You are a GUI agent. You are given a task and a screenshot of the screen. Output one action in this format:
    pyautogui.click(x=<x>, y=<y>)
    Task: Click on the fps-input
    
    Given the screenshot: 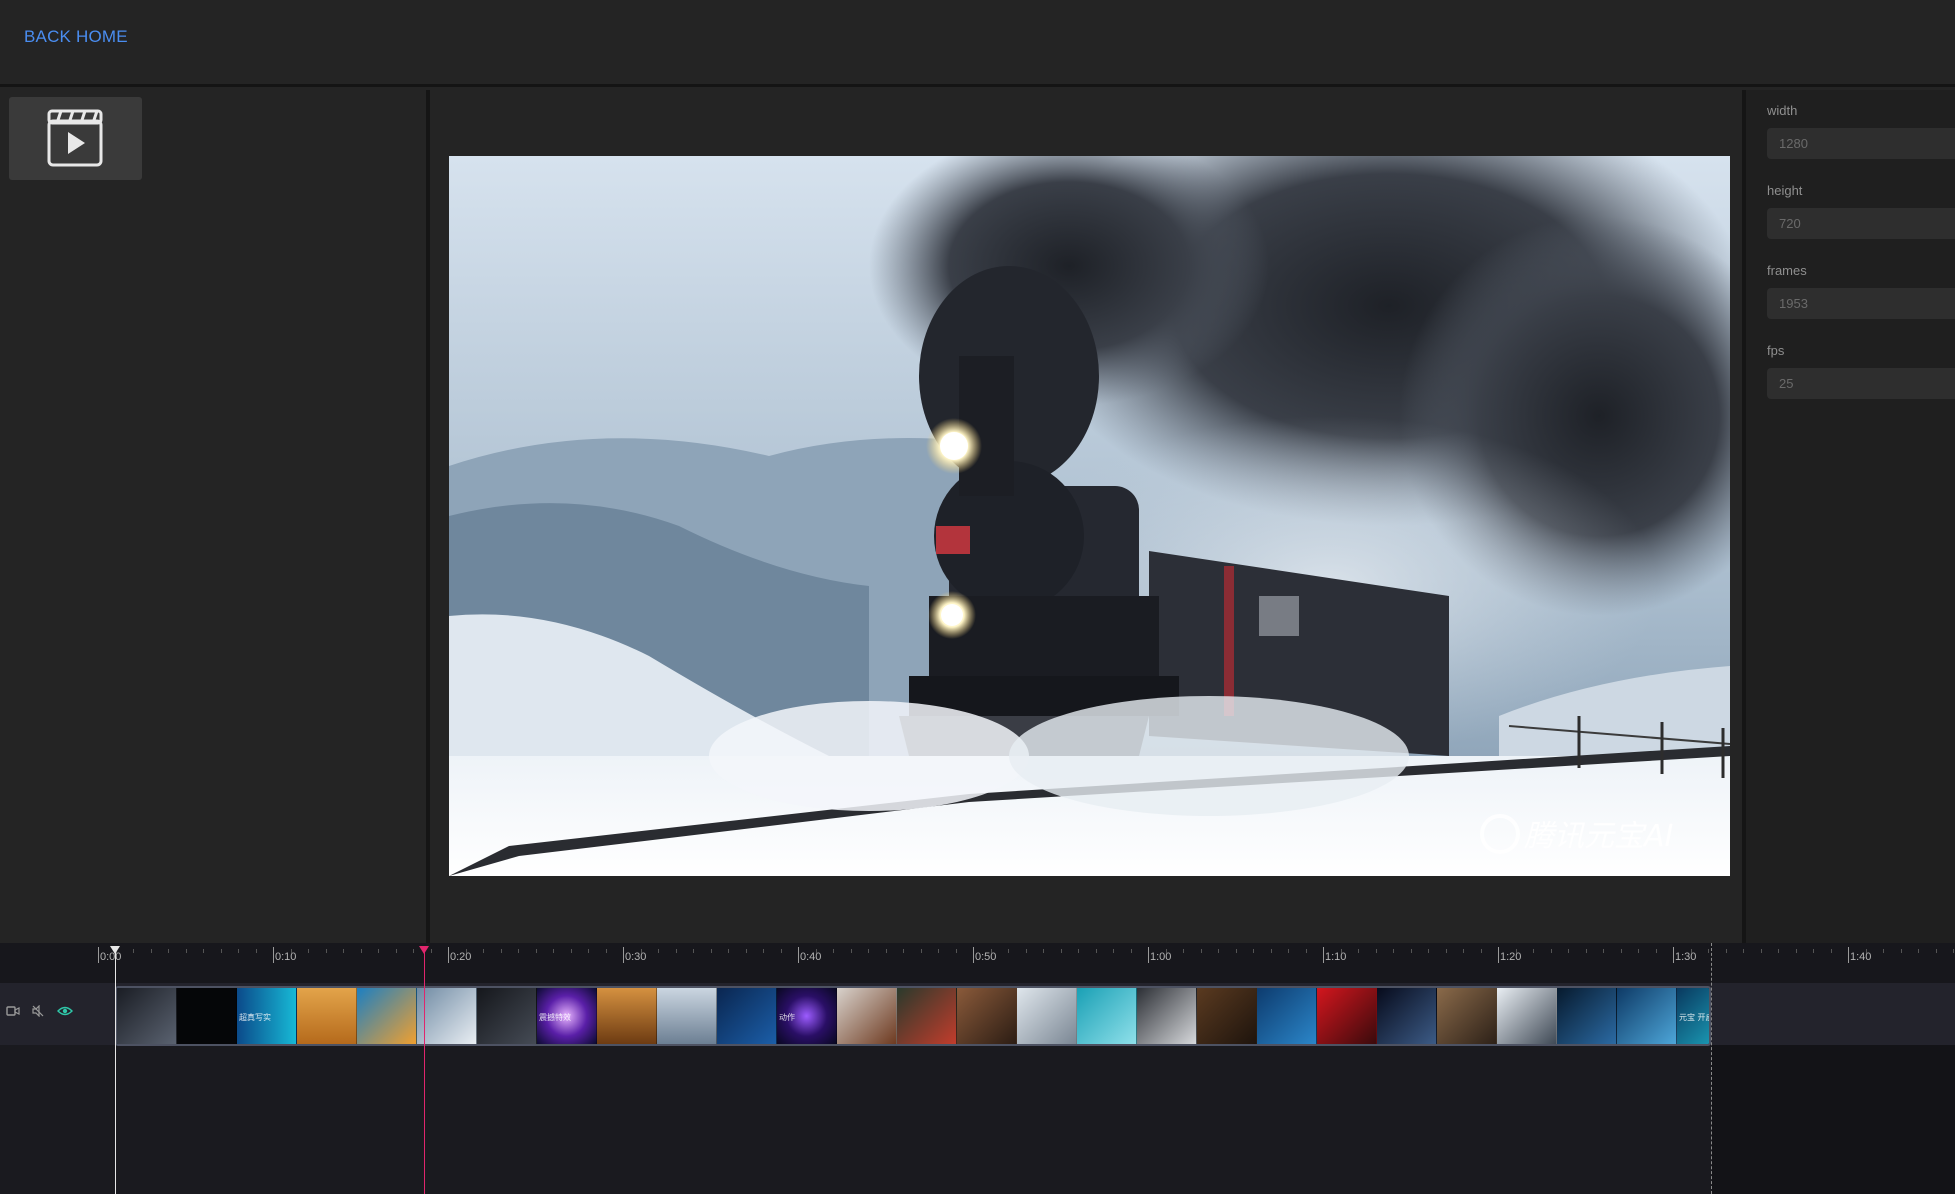 What is the action you would take?
    pyautogui.click(x=1861, y=383)
    